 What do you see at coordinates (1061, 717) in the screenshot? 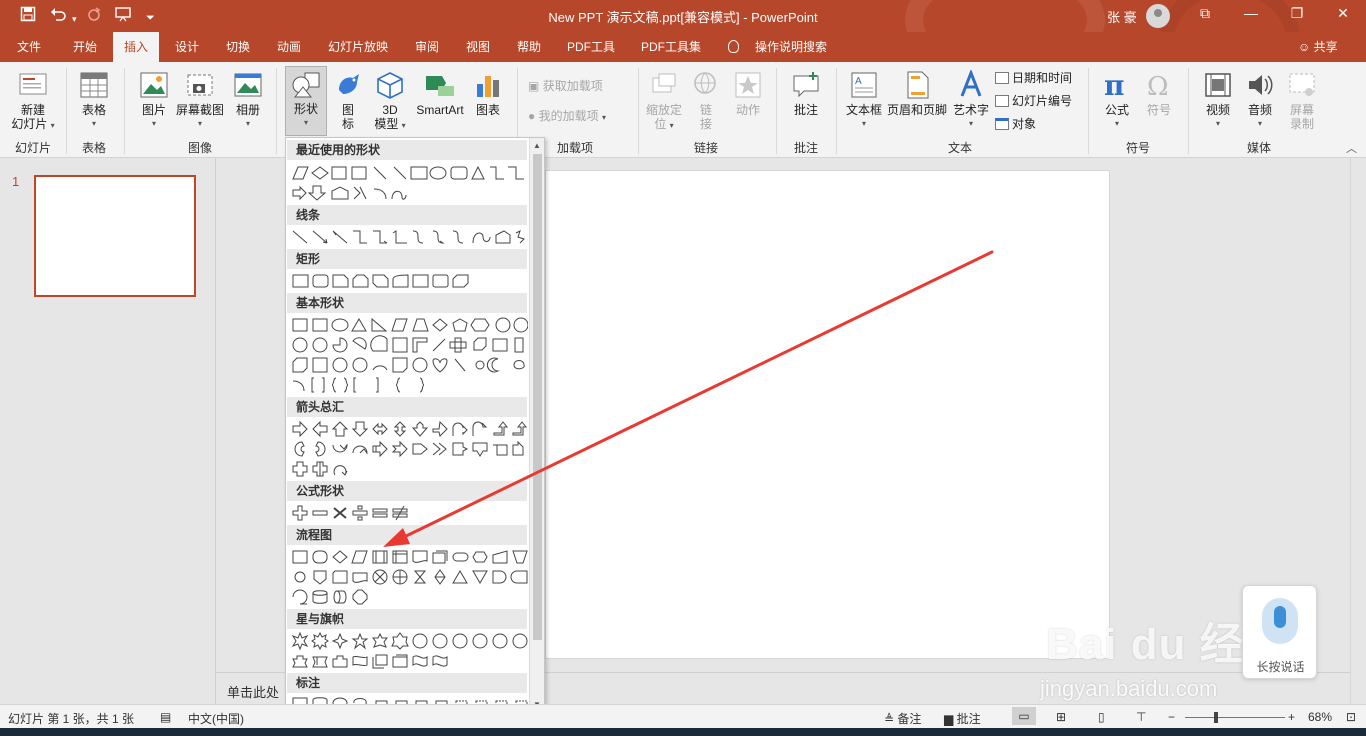
I see `slide-sorter-view-icon: ⊞` at bounding box center [1061, 717].